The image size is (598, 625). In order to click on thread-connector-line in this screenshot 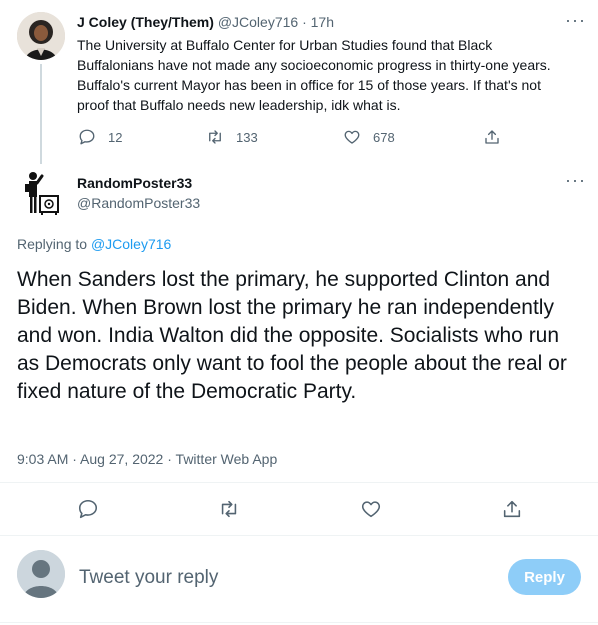, I will do `click(41, 114)`.